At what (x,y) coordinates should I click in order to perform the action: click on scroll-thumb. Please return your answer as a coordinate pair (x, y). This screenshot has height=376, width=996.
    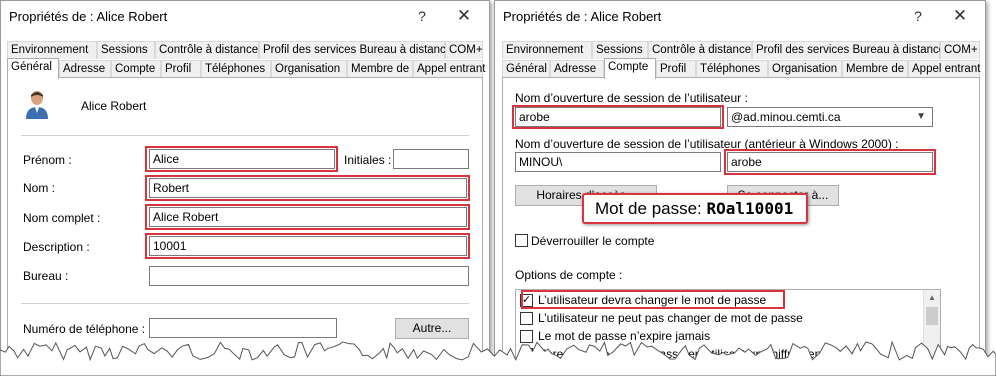
    Looking at the image, I should click on (932, 316).